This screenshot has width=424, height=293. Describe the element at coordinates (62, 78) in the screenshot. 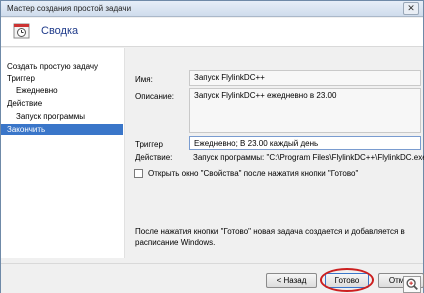

I see `step-trigger: Триггер` at that location.